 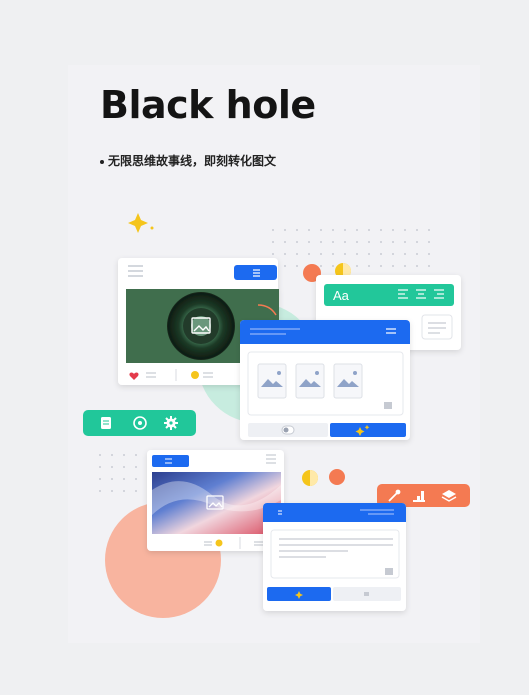 I want to click on document-window, so click(x=334, y=557).